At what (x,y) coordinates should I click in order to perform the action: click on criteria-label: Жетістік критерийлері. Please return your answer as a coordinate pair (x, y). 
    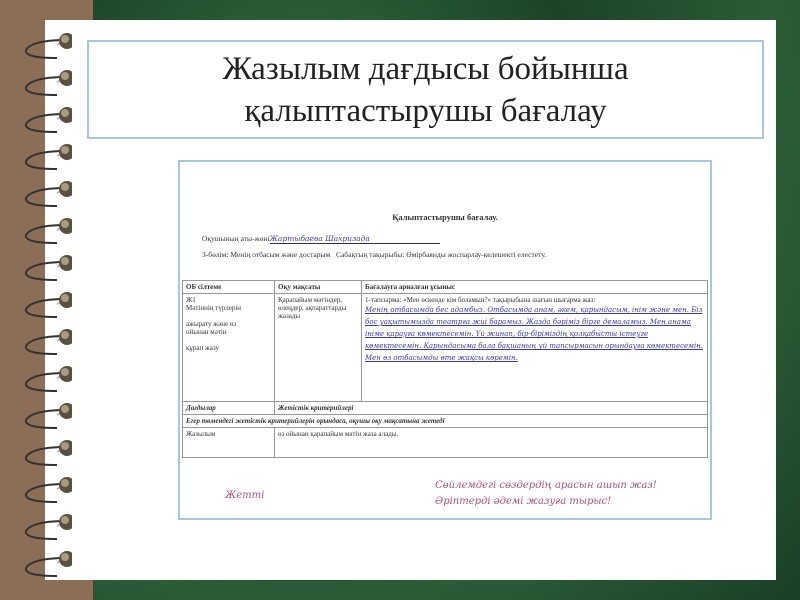
    Looking at the image, I should click on (491, 408).